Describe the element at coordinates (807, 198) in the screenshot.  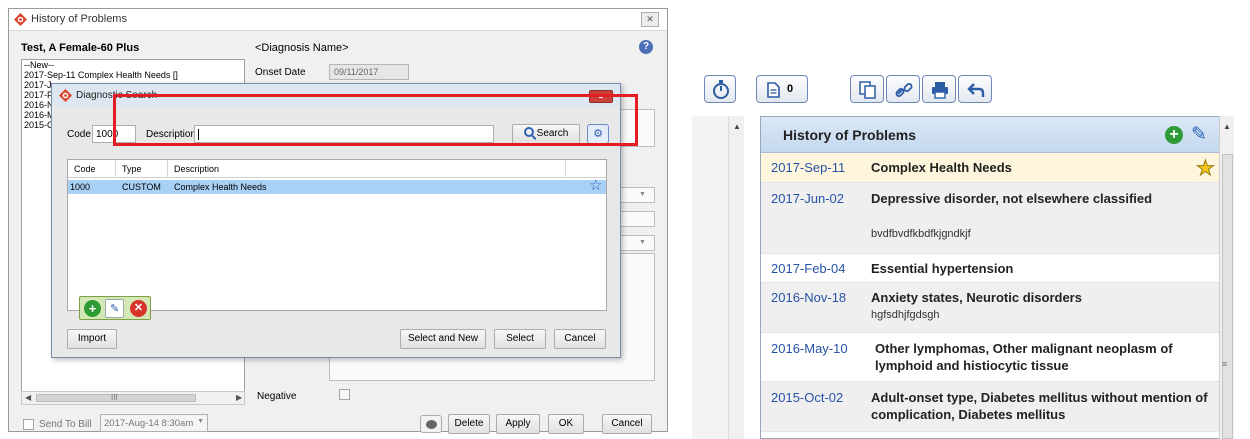
I see `entry-date: 2017-Jun-02` at that location.